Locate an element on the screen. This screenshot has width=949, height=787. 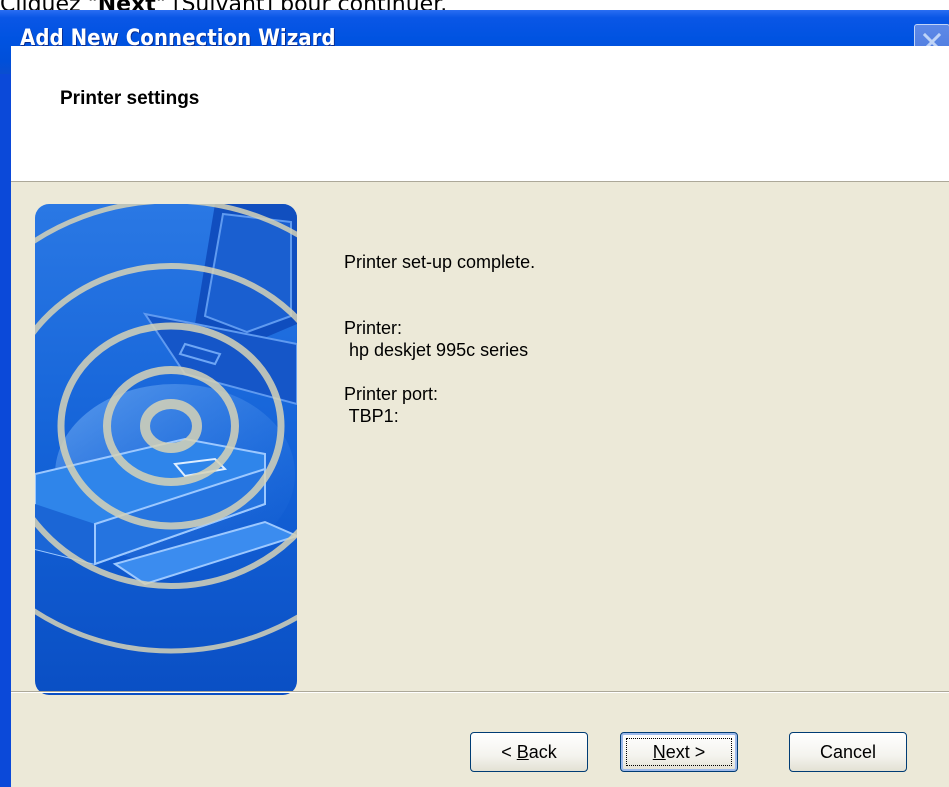
cancel-button: Cancel is located at coordinates (848, 752).